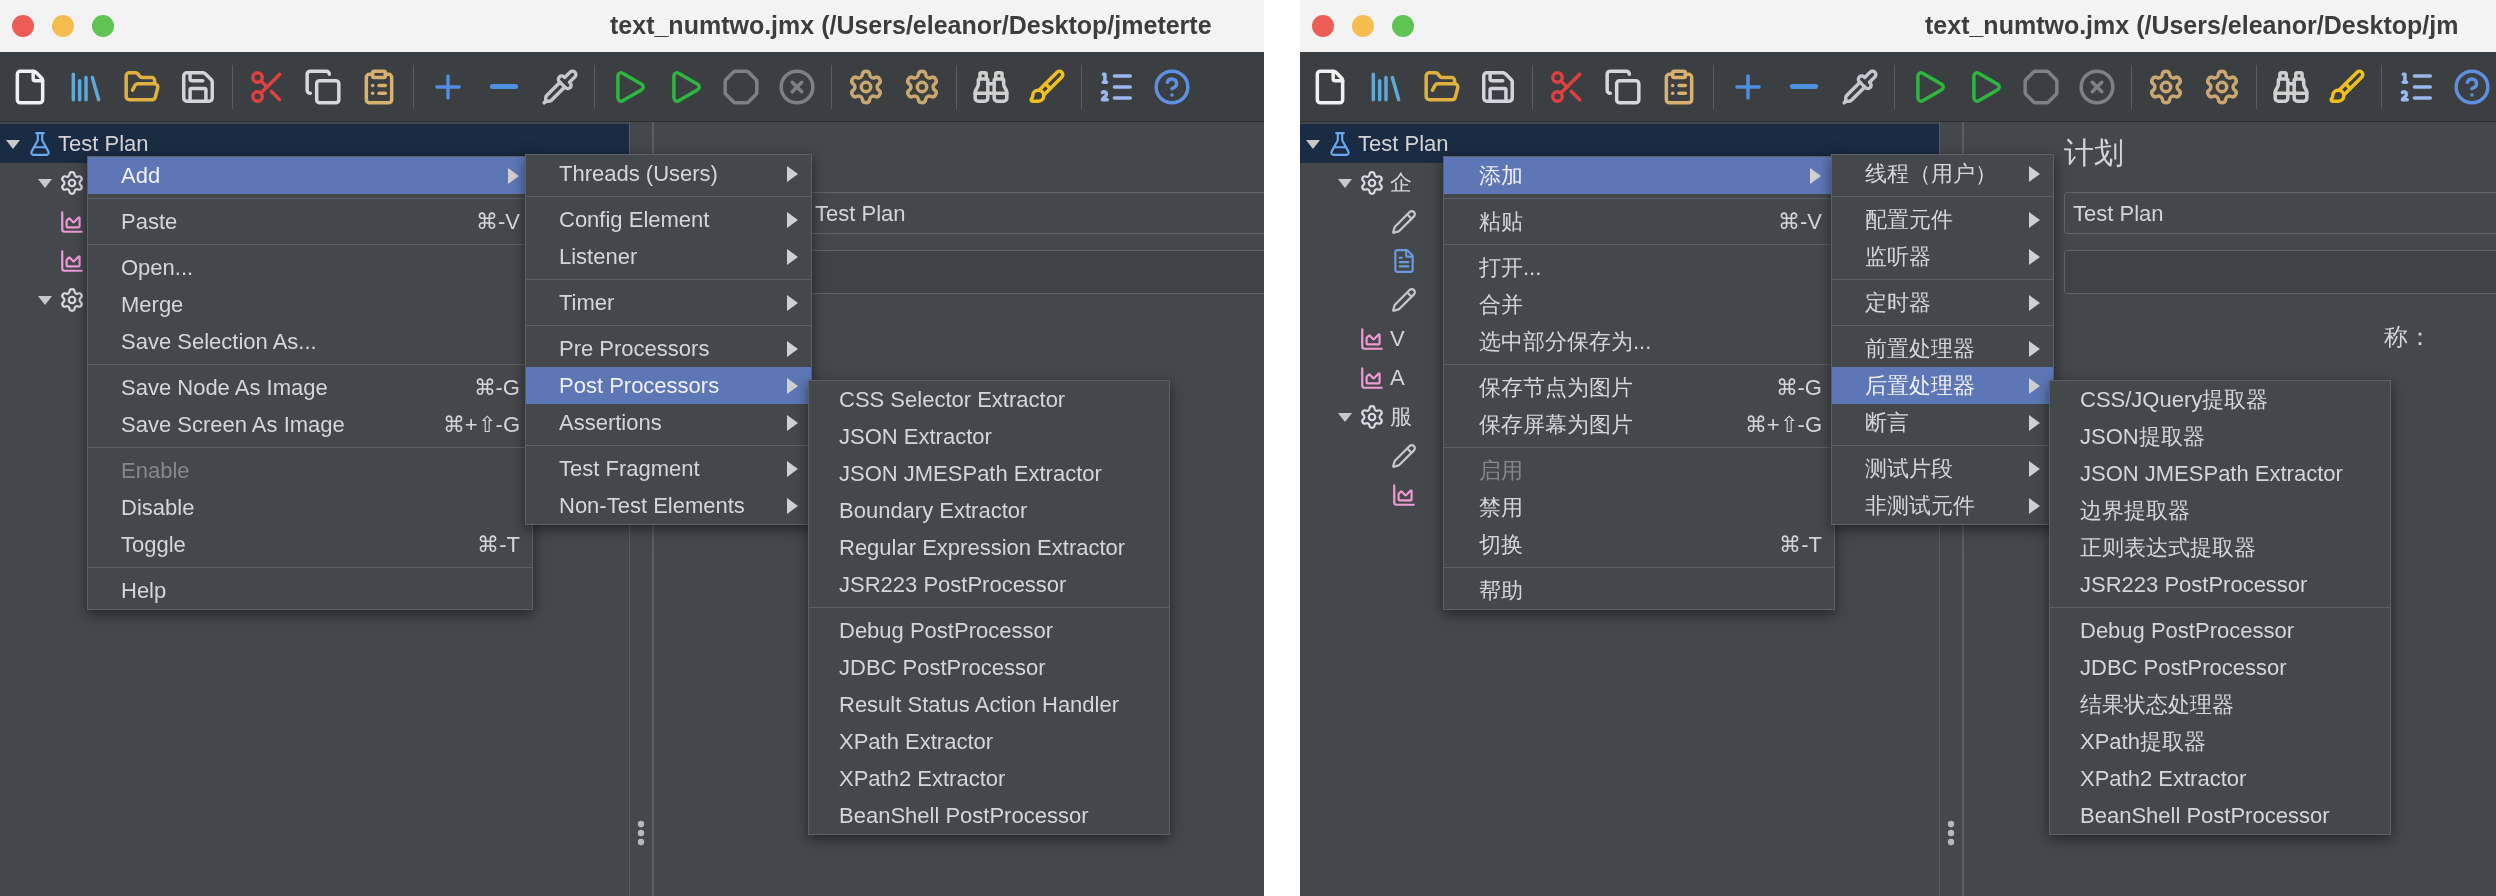 This screenshot has width=2496, height=896. Describe the element at coordinates (911, 26) in the screenshot. I see `window-title: text_numtwo.jmx (/Users/eleanor/Desktop/jmeterte` at that location.